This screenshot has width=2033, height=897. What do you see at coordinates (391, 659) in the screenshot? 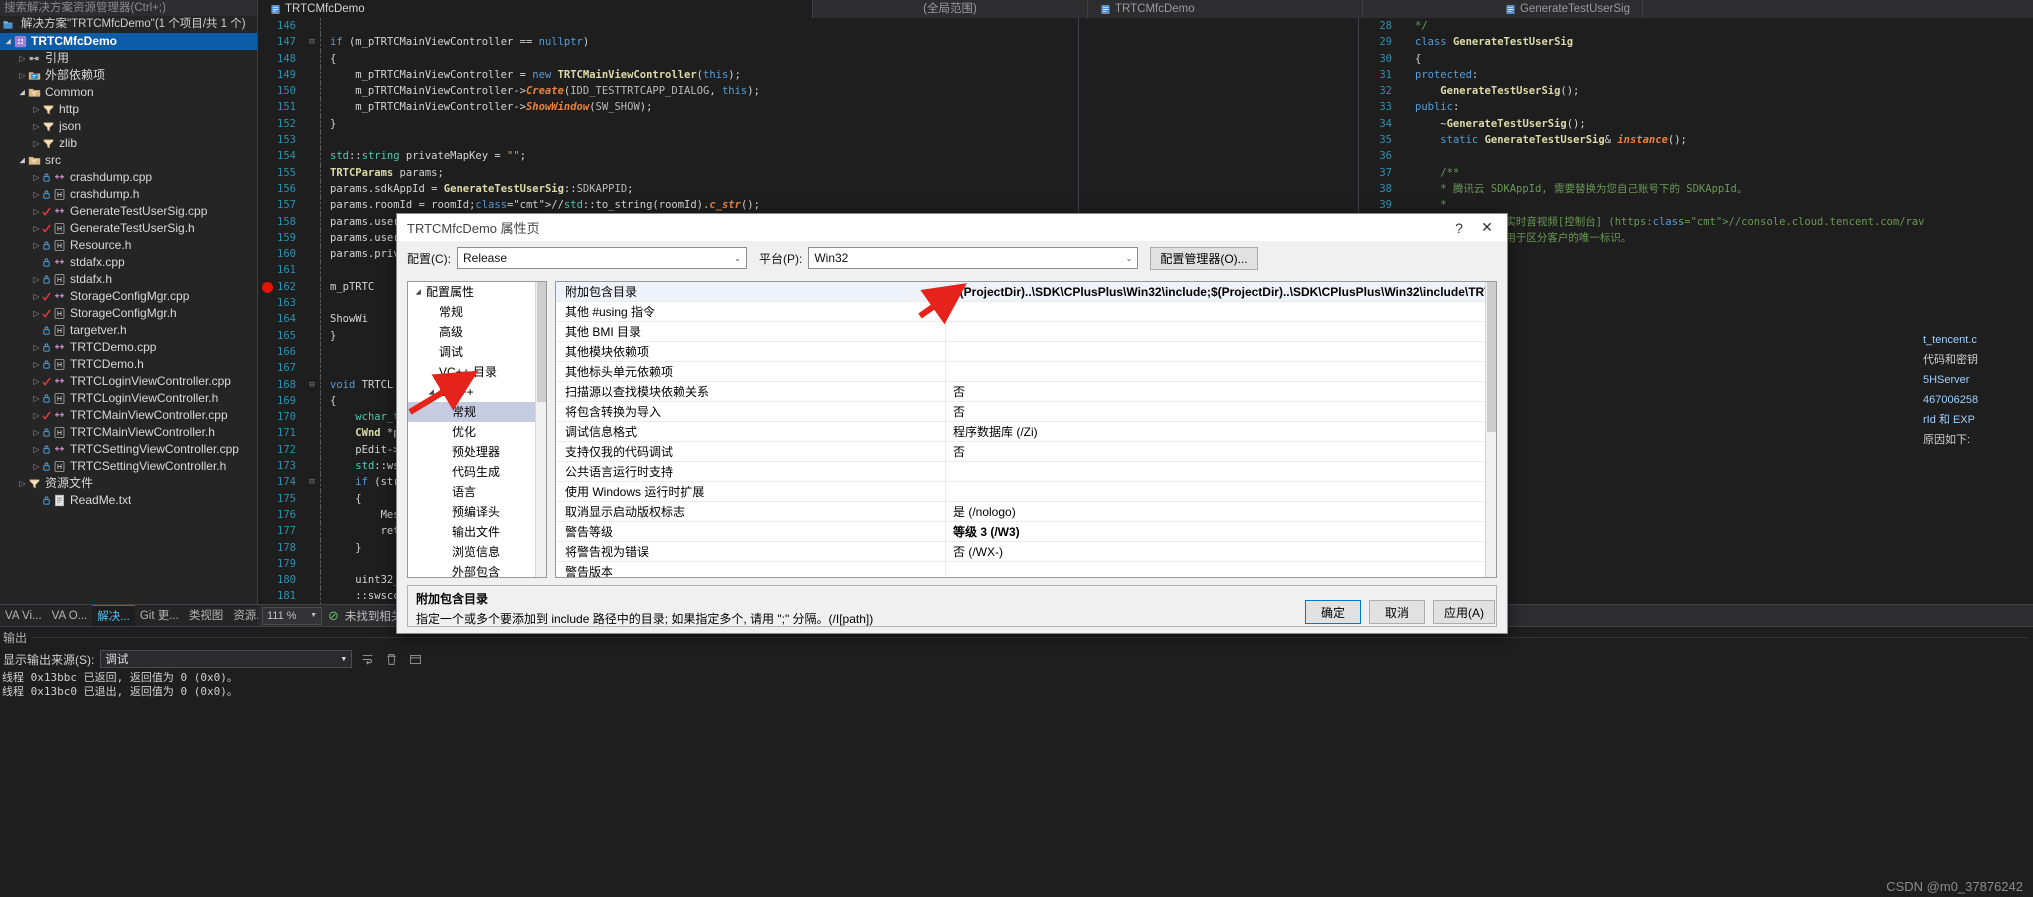
I see `clear-output-icon` at bounding box center [391, 659].